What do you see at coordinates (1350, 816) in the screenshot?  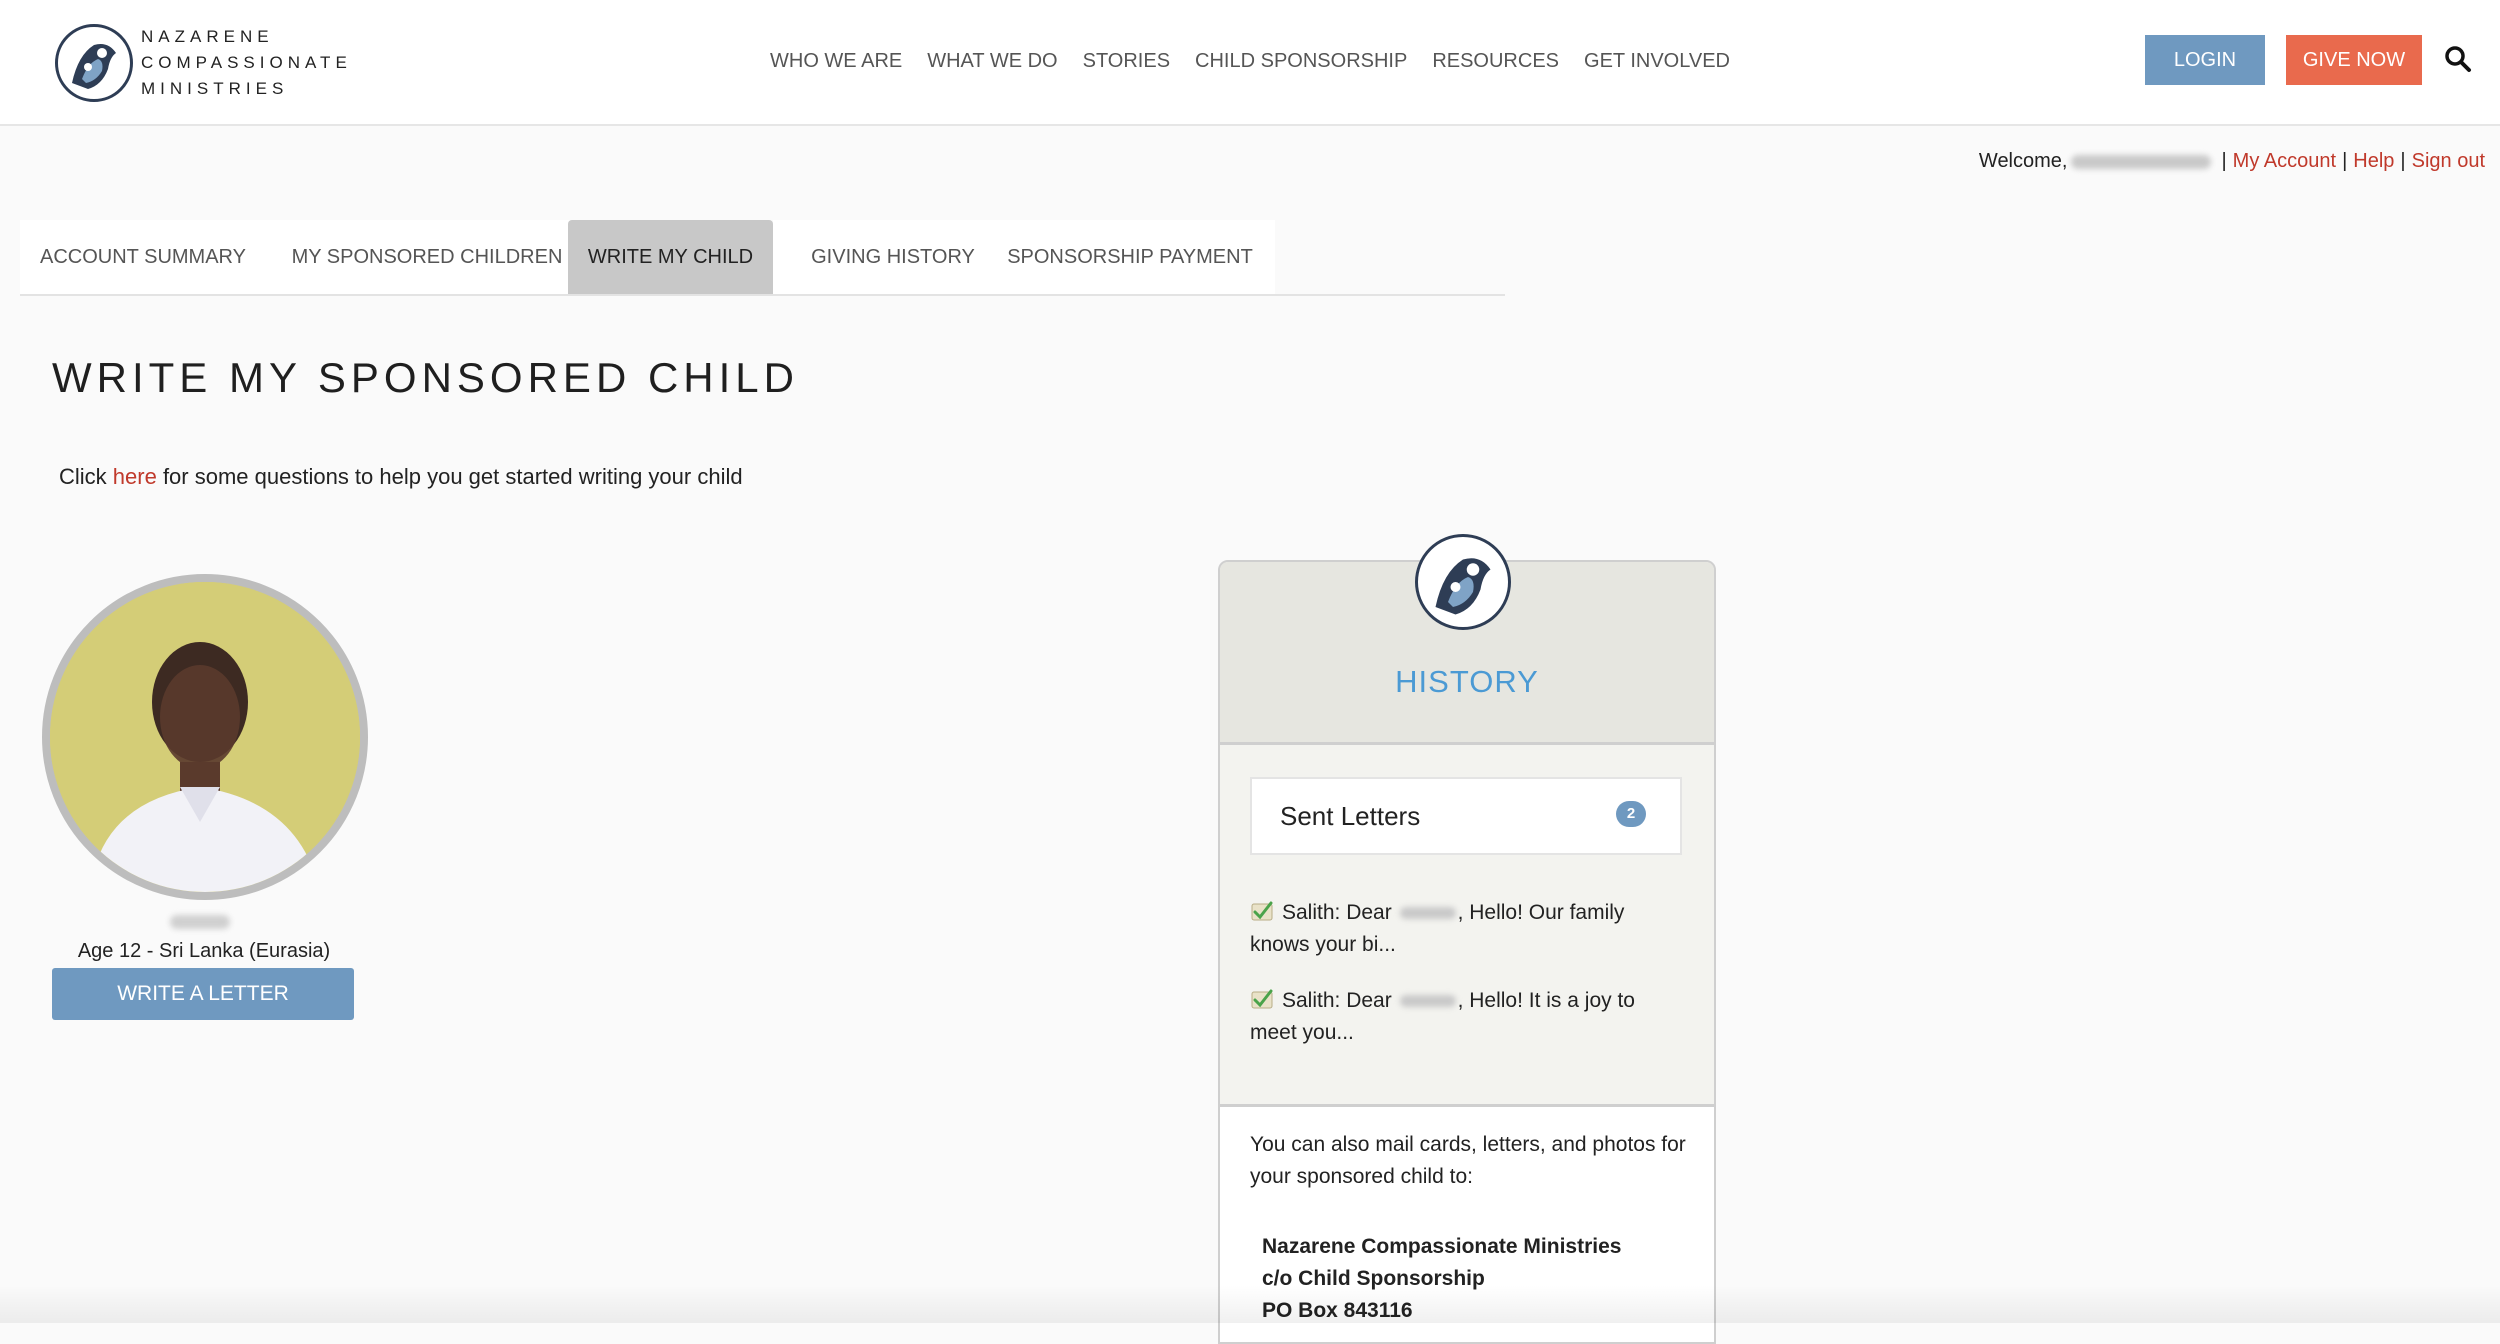 I see `sent-letters-label: Sent Letters` at bounding box center [1350, 816].